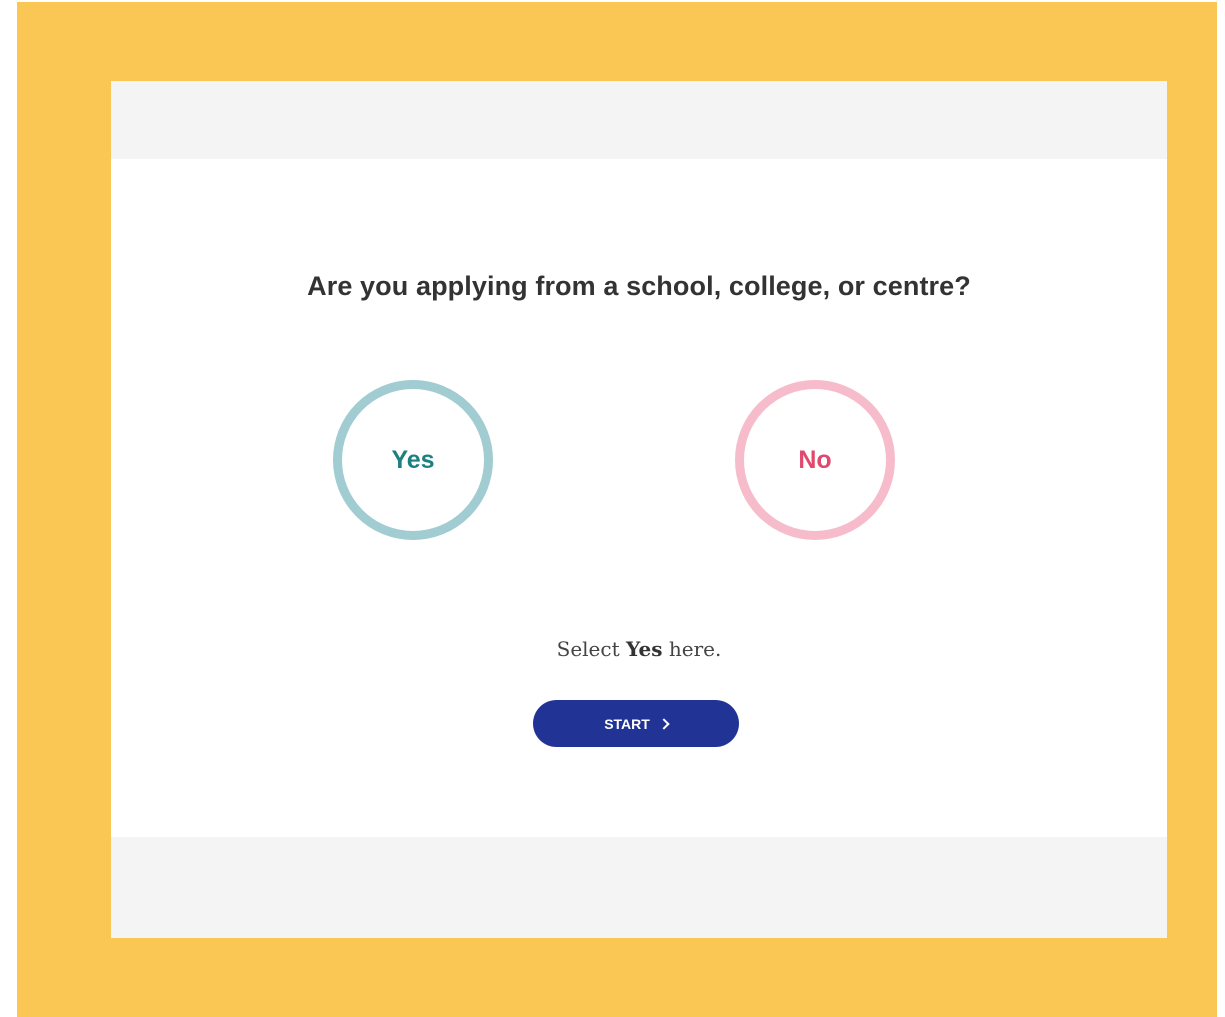 Image resolution: width=1225 pixels, height=1017 pixels. Describe the element at coordinates (627, 723) in the screenshot. I see `start-button-label: START` at that location.